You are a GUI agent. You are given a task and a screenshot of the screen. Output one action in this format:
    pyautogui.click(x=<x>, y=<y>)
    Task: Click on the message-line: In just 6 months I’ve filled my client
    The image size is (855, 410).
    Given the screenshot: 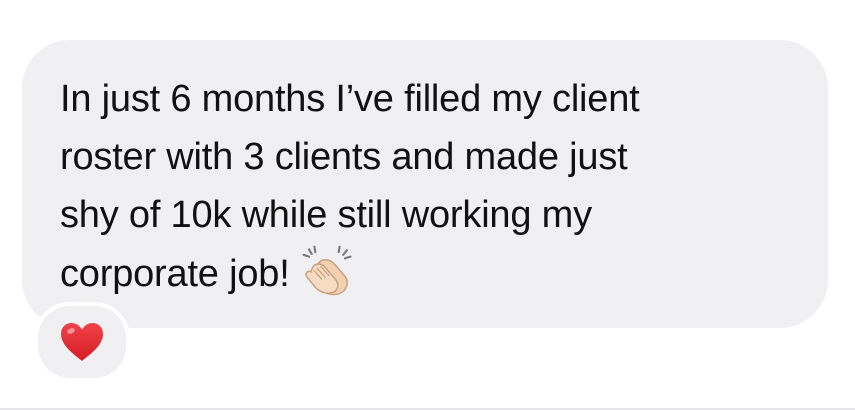 What is the action you would take?
    pyautogui.click(x=350, y=99)
    